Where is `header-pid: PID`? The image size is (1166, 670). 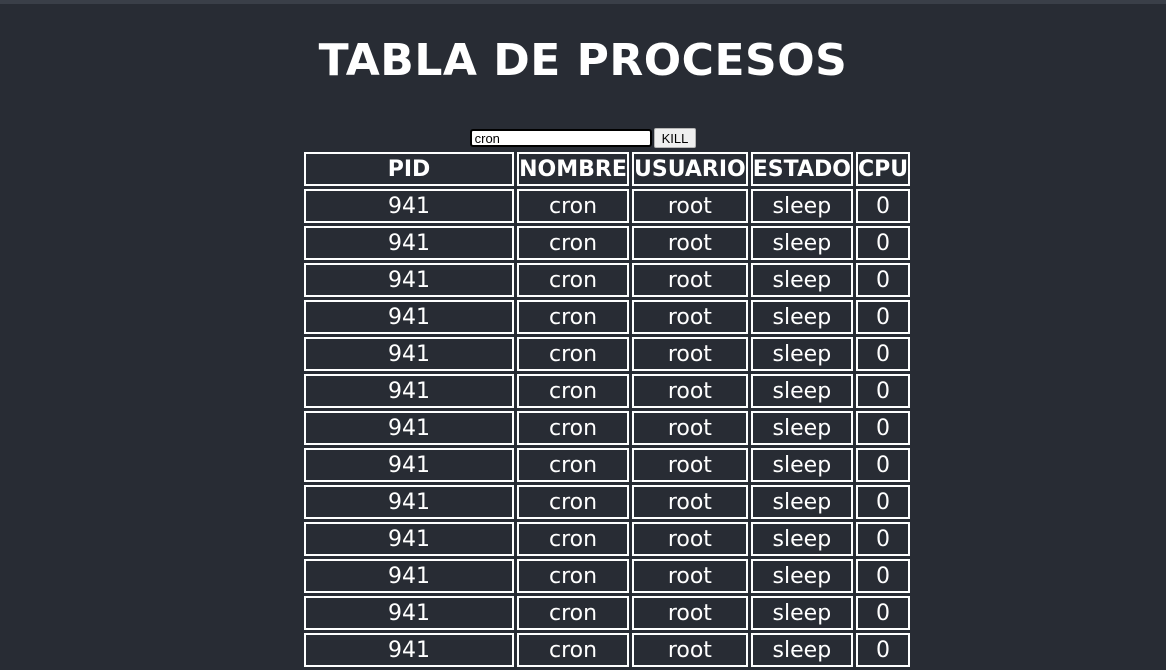 header-pid: PID is located at coordinates (409, 169).